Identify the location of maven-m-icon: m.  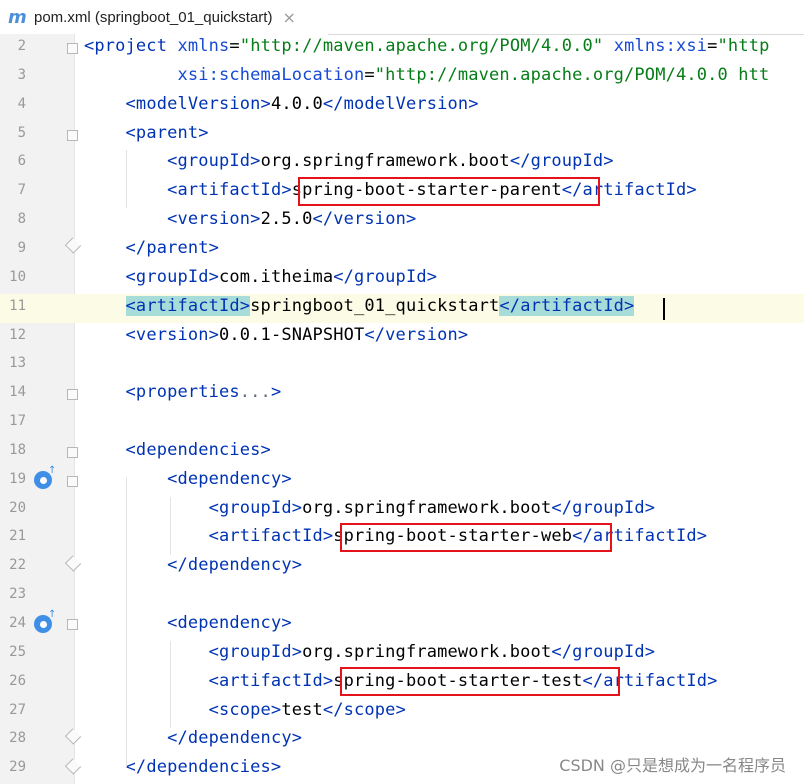
(17, 17).